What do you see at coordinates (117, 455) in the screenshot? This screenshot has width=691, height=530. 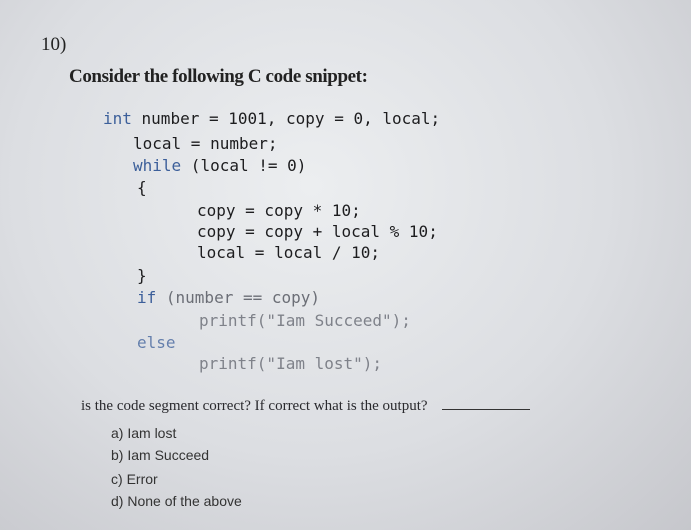 I see `option-letter: b)` at bounding box center [117, 455].